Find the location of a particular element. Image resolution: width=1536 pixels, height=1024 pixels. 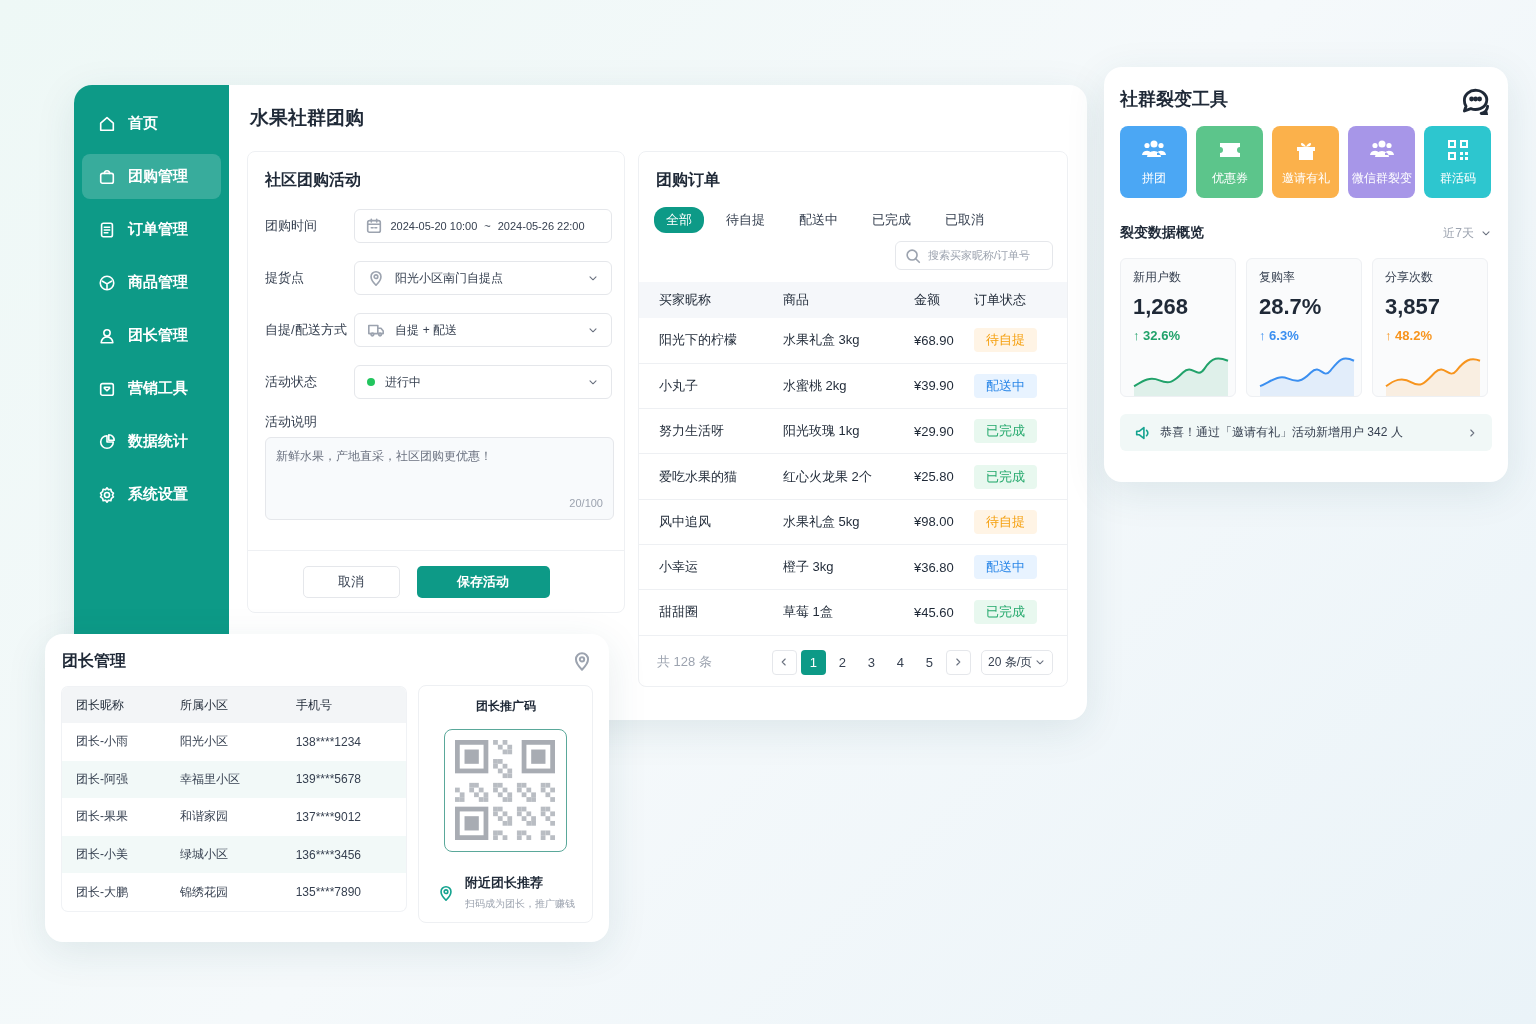

table-cell: 团长-果果 is located at coordinates (114, 817).